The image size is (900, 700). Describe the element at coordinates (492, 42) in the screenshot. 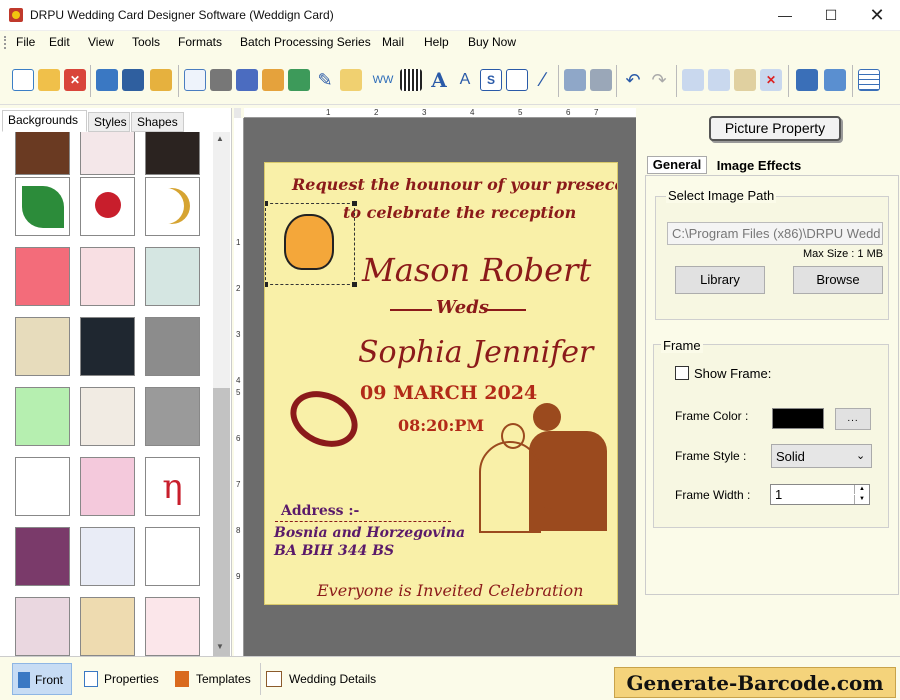

I see `menu-buy-now: Buy Now` at that location.